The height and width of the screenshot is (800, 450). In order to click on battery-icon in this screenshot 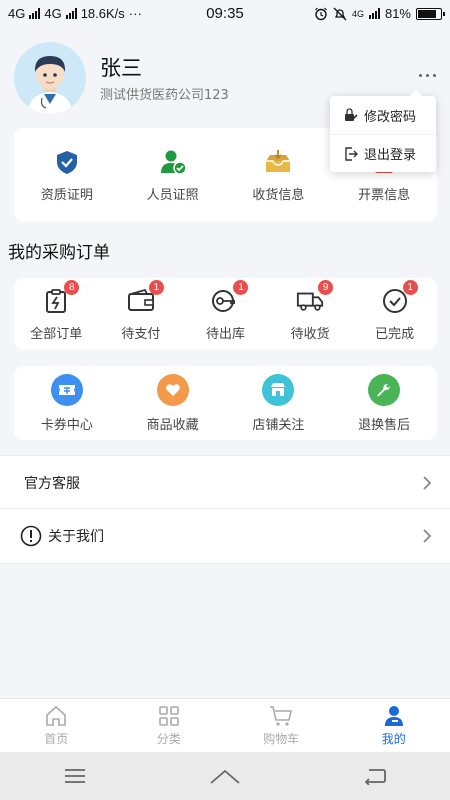, I will do `click(430, 13)`.